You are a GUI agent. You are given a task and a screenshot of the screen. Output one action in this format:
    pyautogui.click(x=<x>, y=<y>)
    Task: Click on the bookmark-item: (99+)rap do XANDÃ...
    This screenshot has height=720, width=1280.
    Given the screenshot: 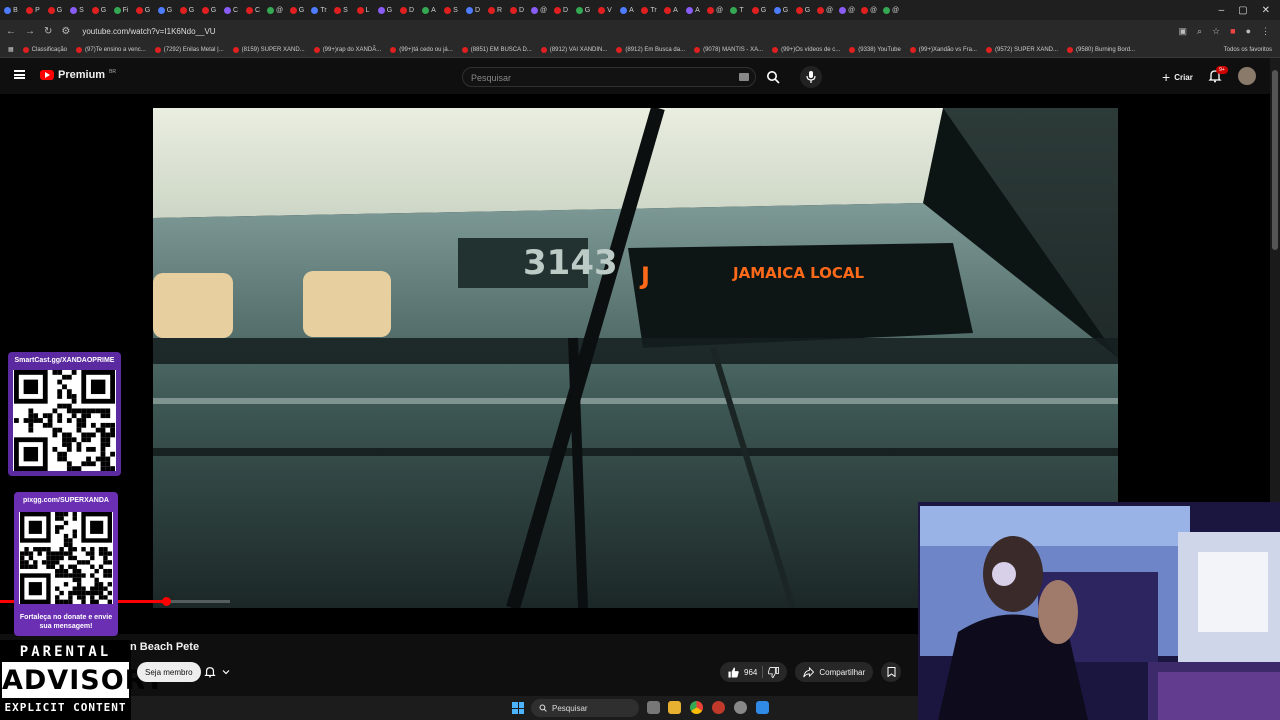 What is the action you would take?
    pyautogui.click(x=347, y=49)
    